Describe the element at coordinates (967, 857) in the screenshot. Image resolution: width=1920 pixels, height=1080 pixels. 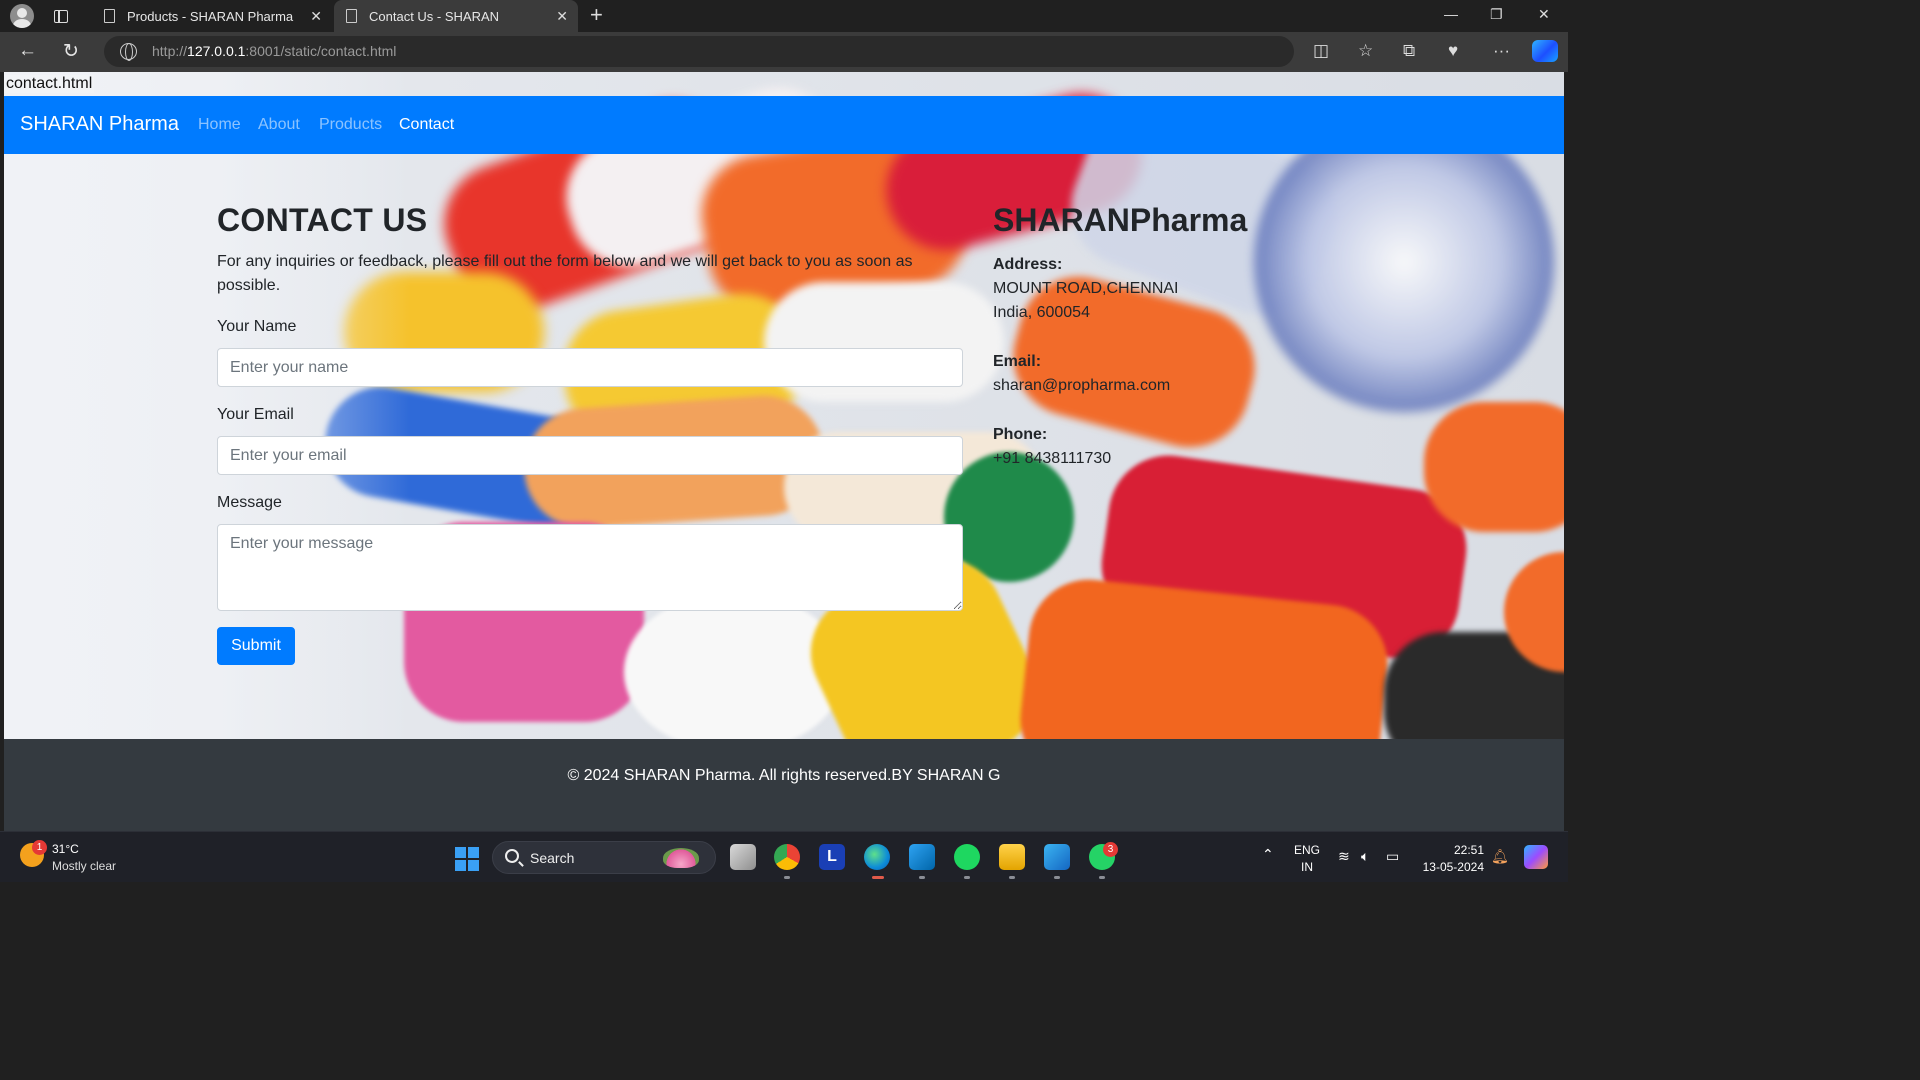
I see `spotify-icon` at that location.